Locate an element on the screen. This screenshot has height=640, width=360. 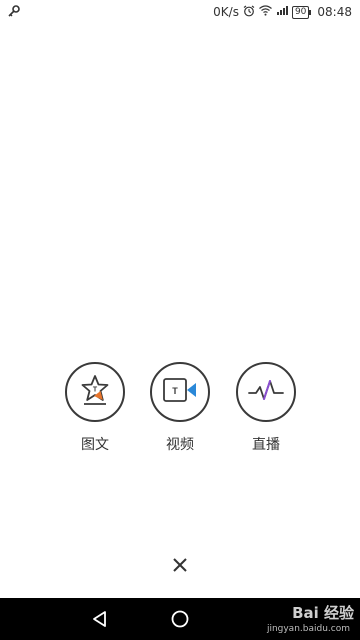
action-live-circle is located at coordinates (266, 392).